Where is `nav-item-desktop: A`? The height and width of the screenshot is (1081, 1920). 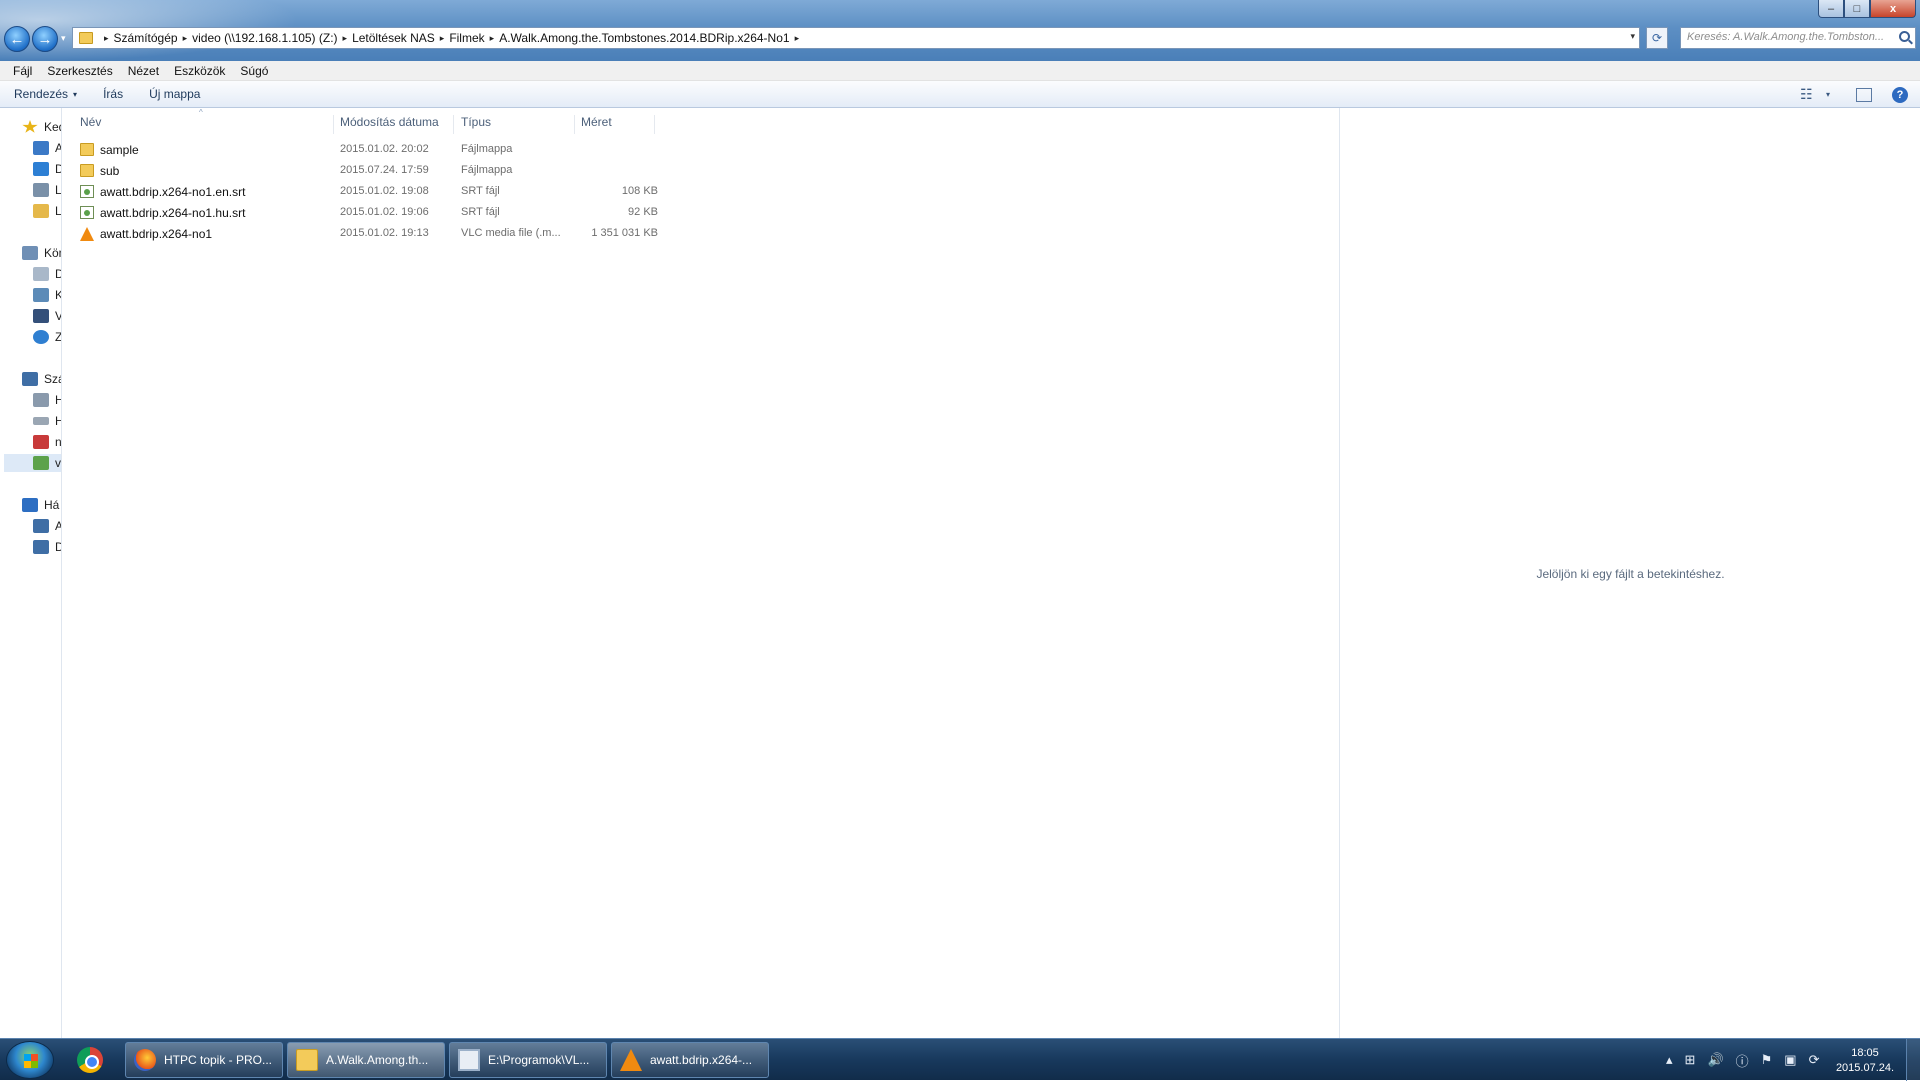
nav-item-desktop: A is located at coordinates (47, 148).